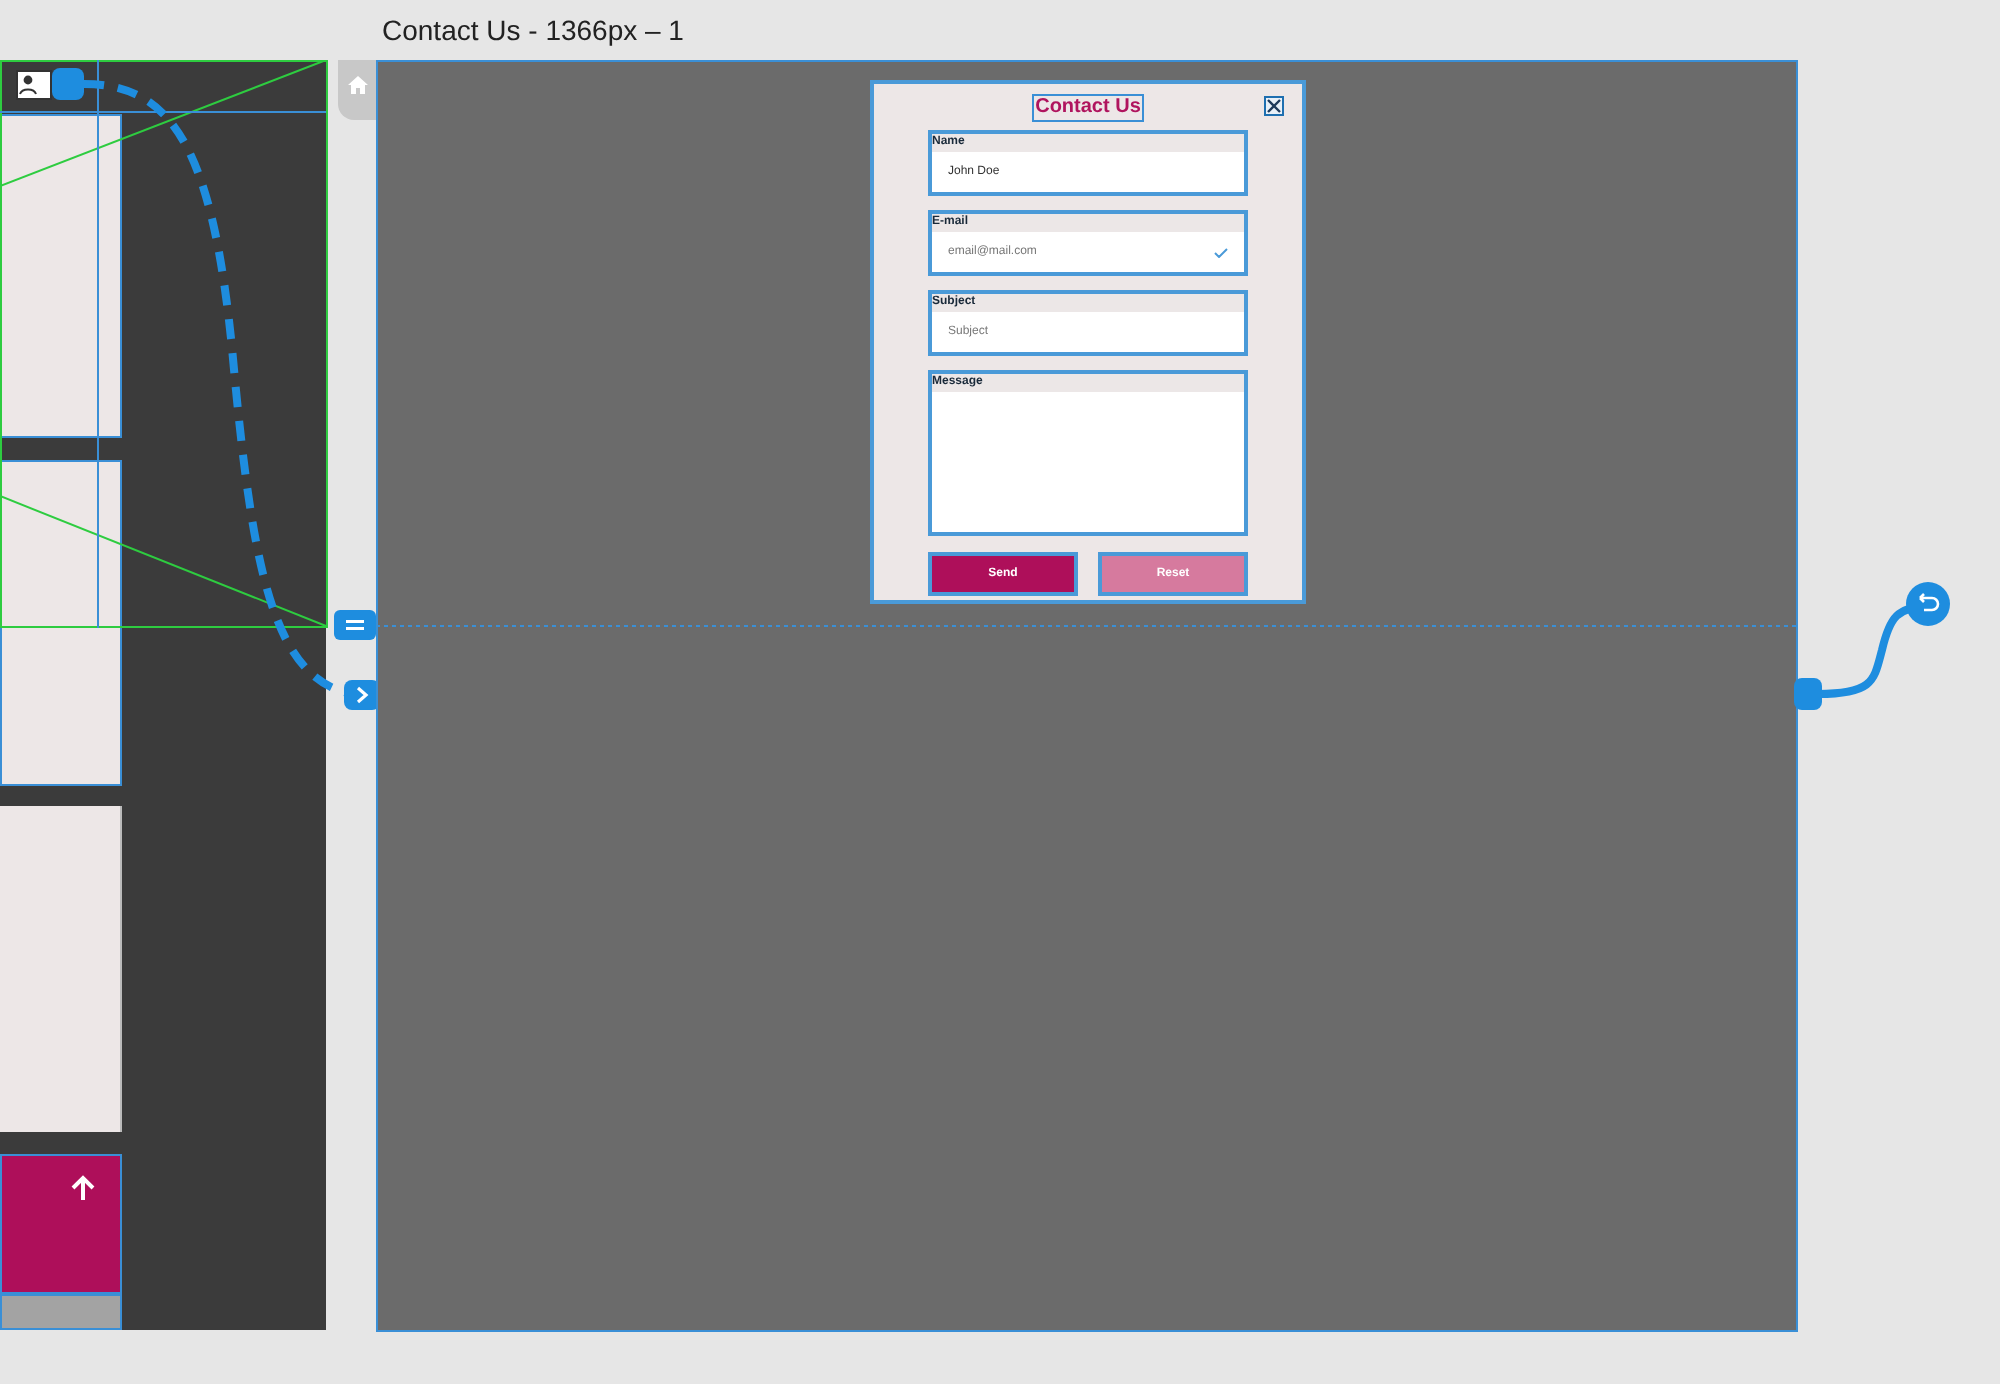  Describe the element at coordinates (61, 1312) in the screenshot. I see `footer-strip` at that location.